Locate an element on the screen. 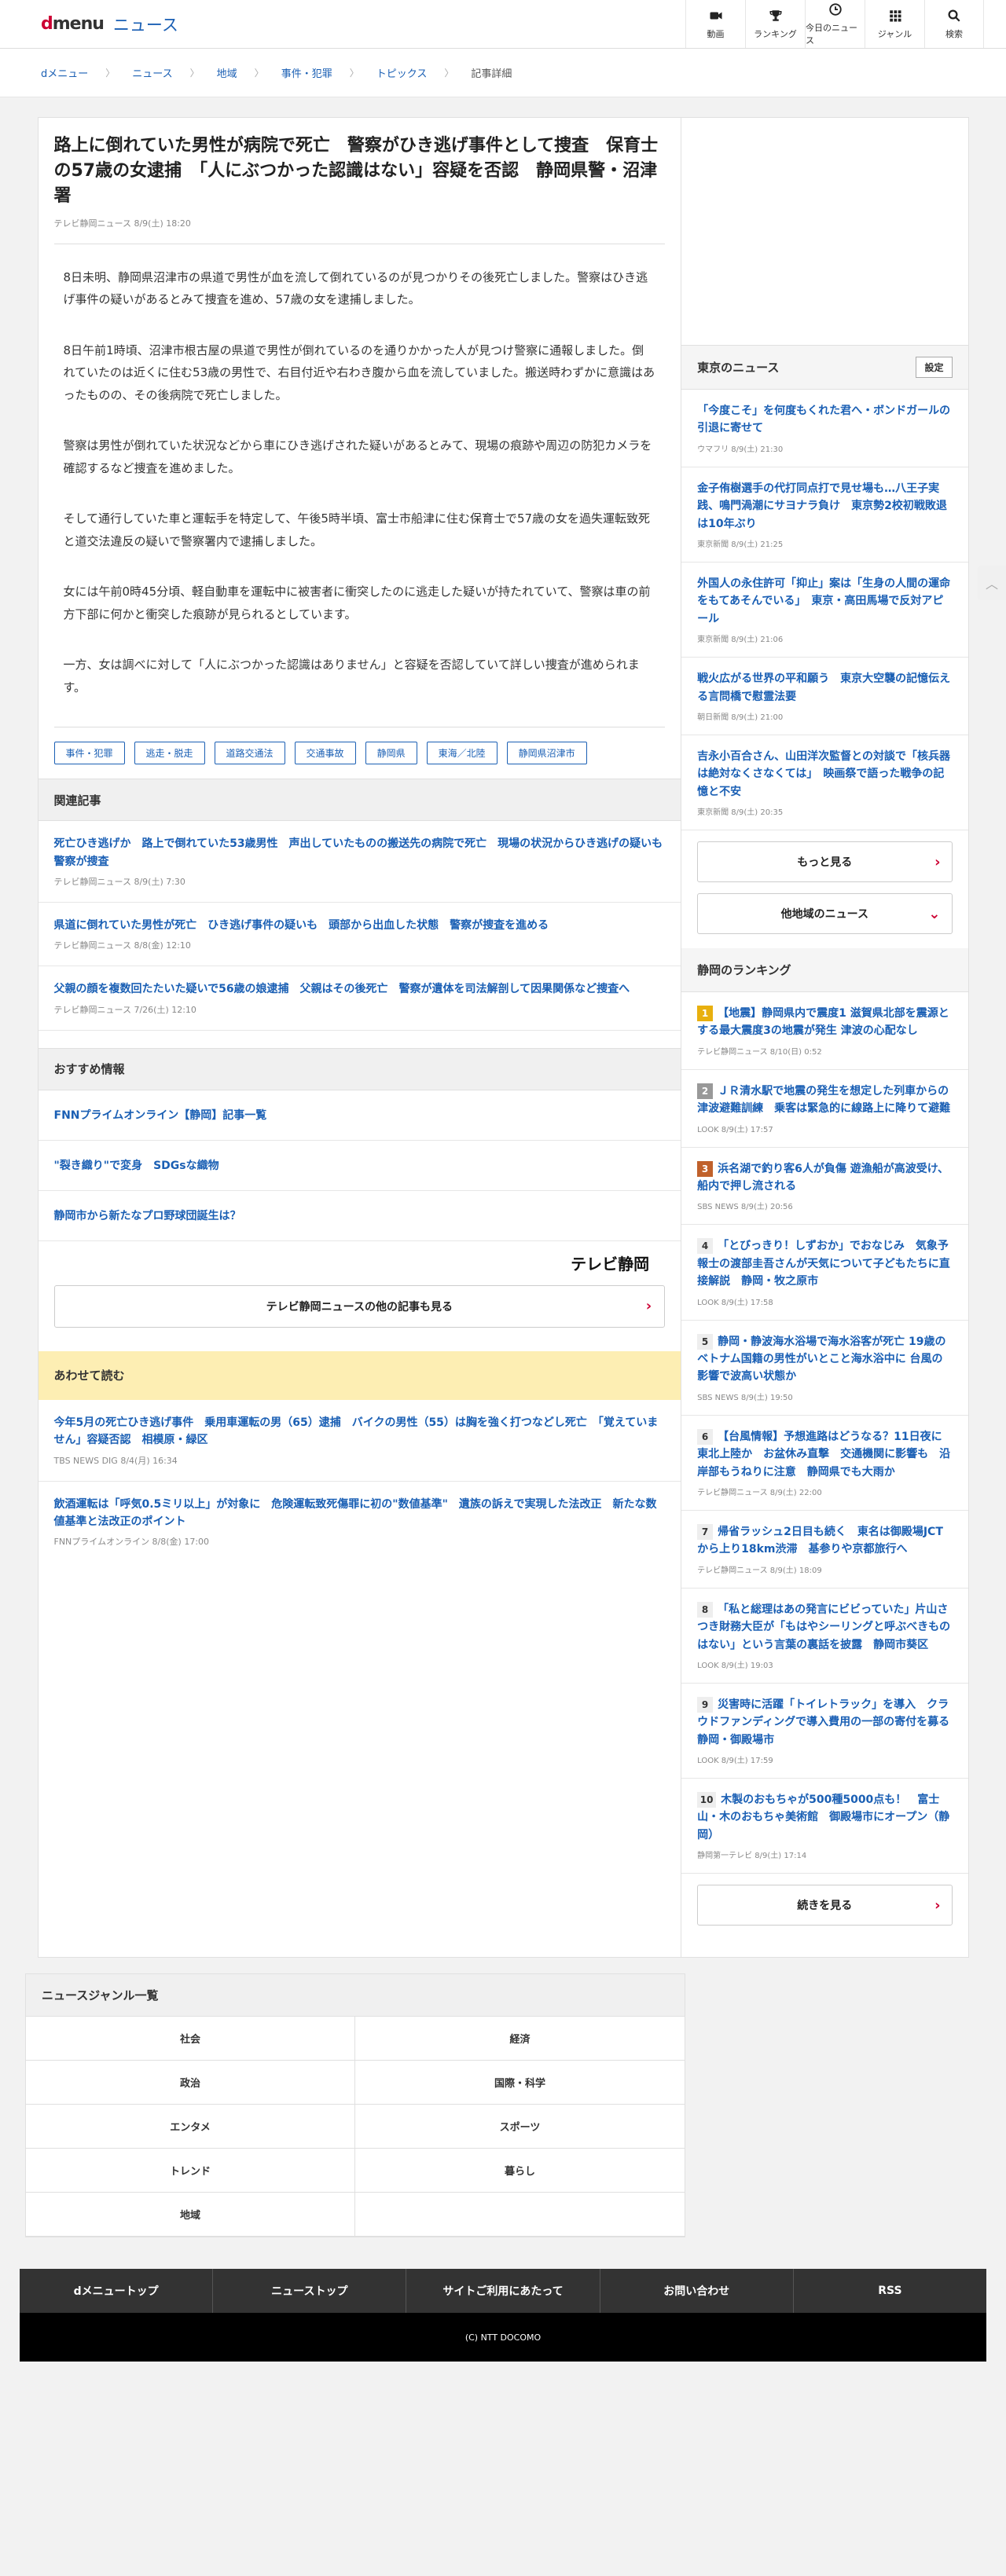 The image size is (1006, 2576). source-logo: テレビ静岡 is located at coordinates (610, 1262).